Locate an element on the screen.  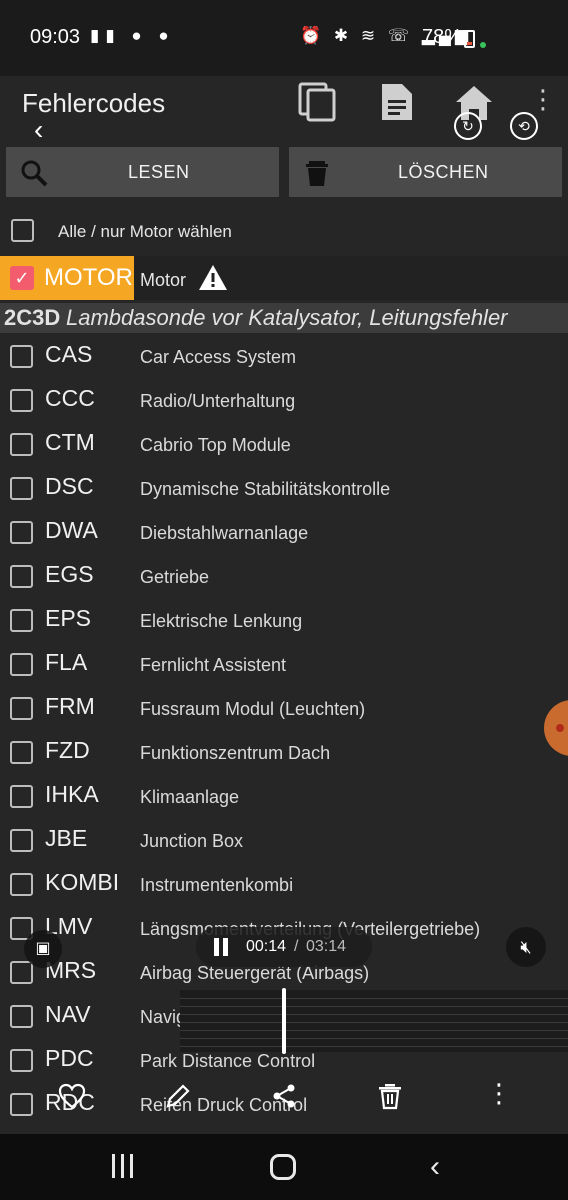
module-description: Getriebe is located at coordinates (175, 577).